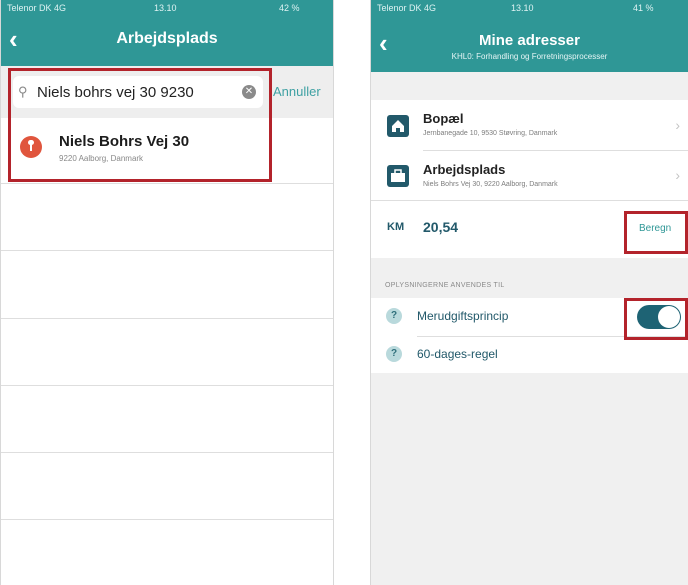 The image size is (688, 585). I want to click on km-value: 20,54, so click(441, 227).